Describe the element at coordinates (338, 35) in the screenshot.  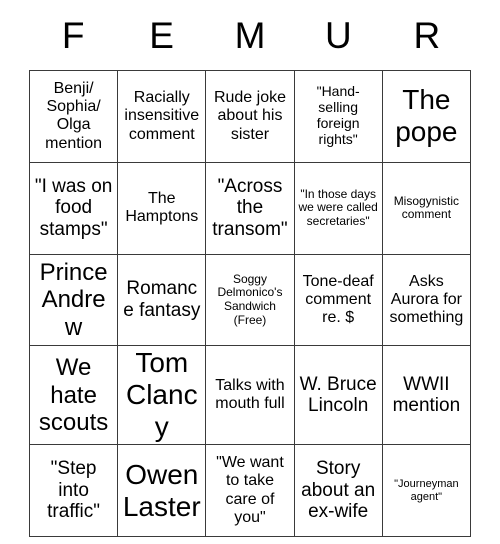
I see `header-letter-3: U` at that location.